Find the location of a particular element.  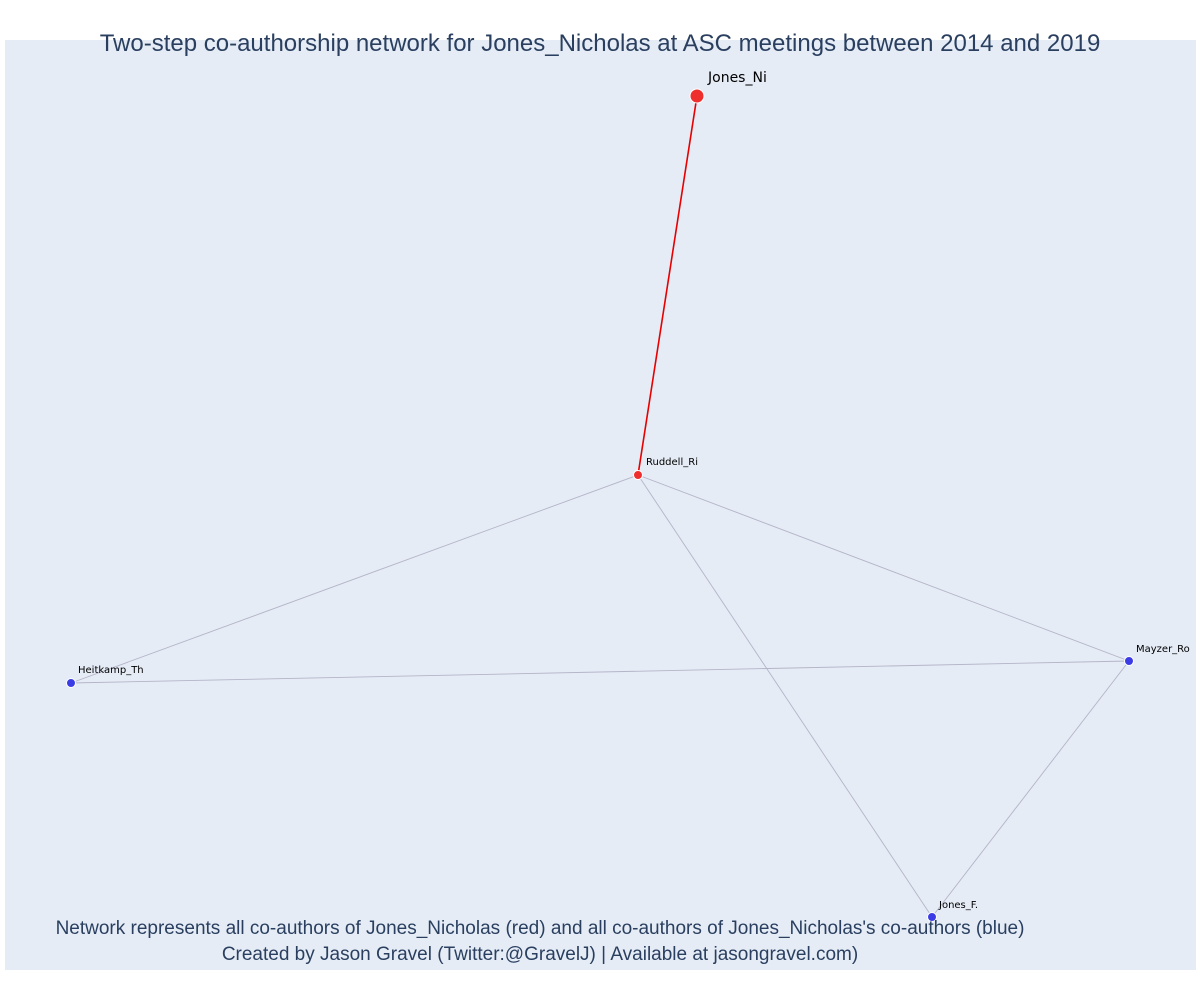

node-label-mayzer_ro: Mayzer_Ro is located at coordinates (1163, 649).